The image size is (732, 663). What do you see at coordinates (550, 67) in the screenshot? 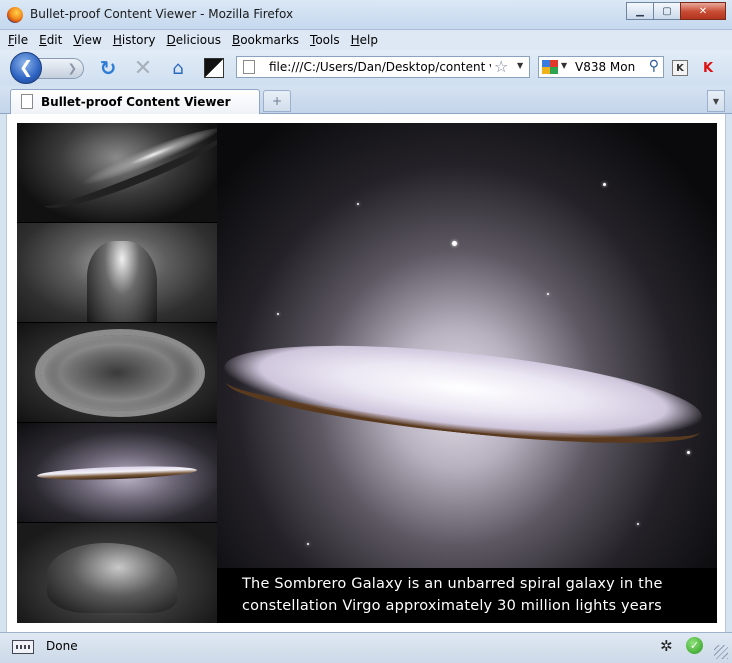
I see `search-engine-icon` at bounding box center [550, 67].